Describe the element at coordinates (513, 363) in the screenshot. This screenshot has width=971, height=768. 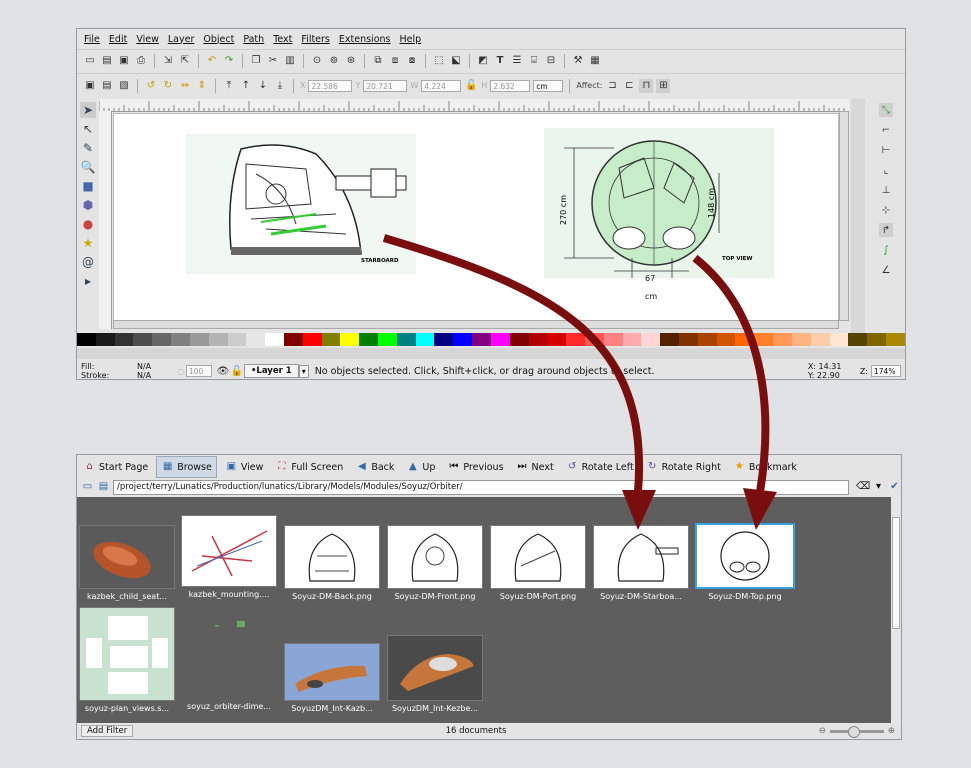
I see `arrow-starboard` at that location.